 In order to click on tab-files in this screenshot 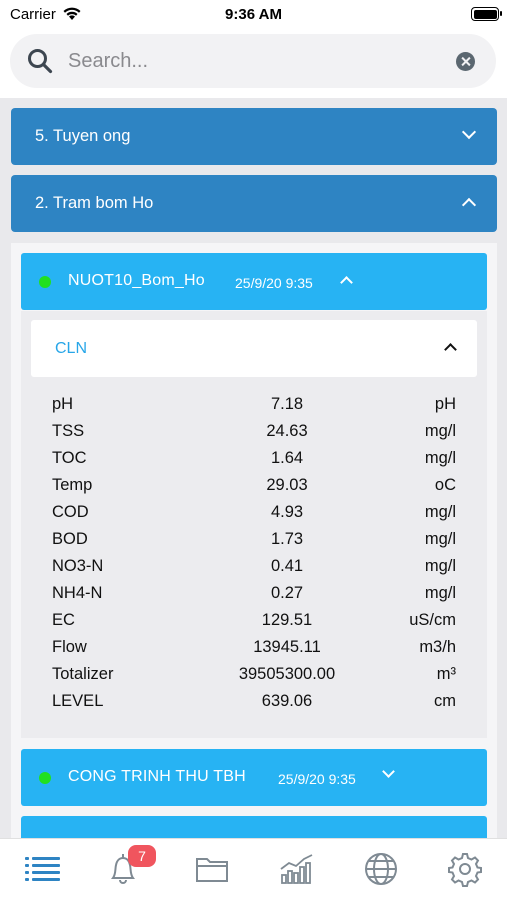, I will do `click(212, 869)`.